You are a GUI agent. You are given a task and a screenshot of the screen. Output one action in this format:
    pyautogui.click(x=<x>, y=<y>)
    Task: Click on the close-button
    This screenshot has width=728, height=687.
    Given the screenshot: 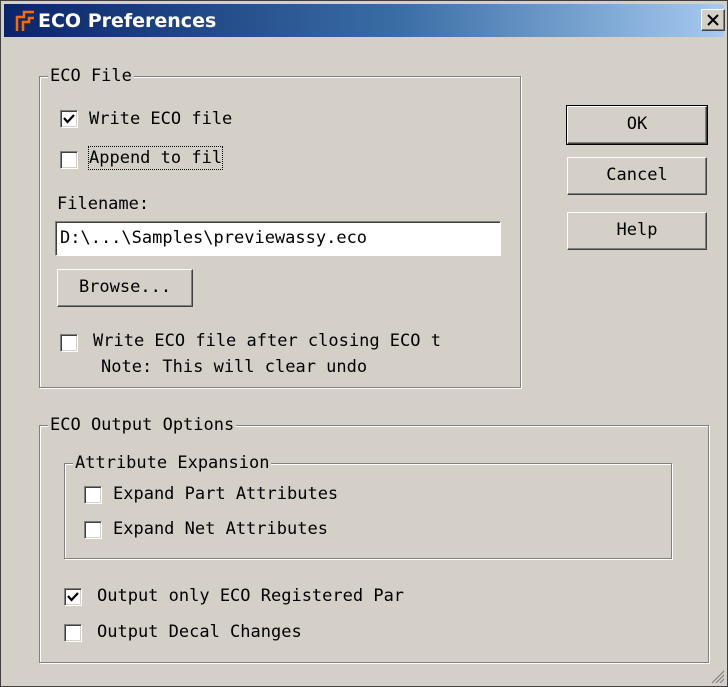 What is the action you would take?
    pyautogui.click(x=713, y=20)
    